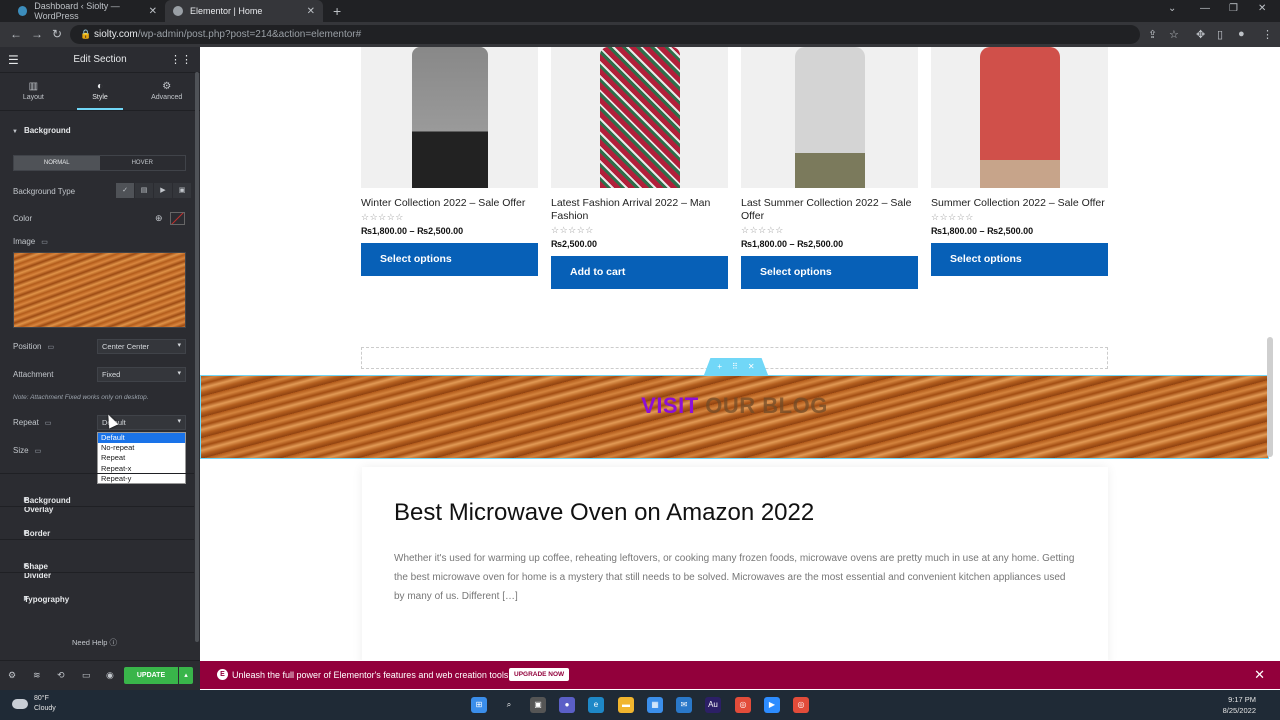  Describe the element at coordinates (16, 34) in the screenshot. I see `back-icon: ←` at that location.